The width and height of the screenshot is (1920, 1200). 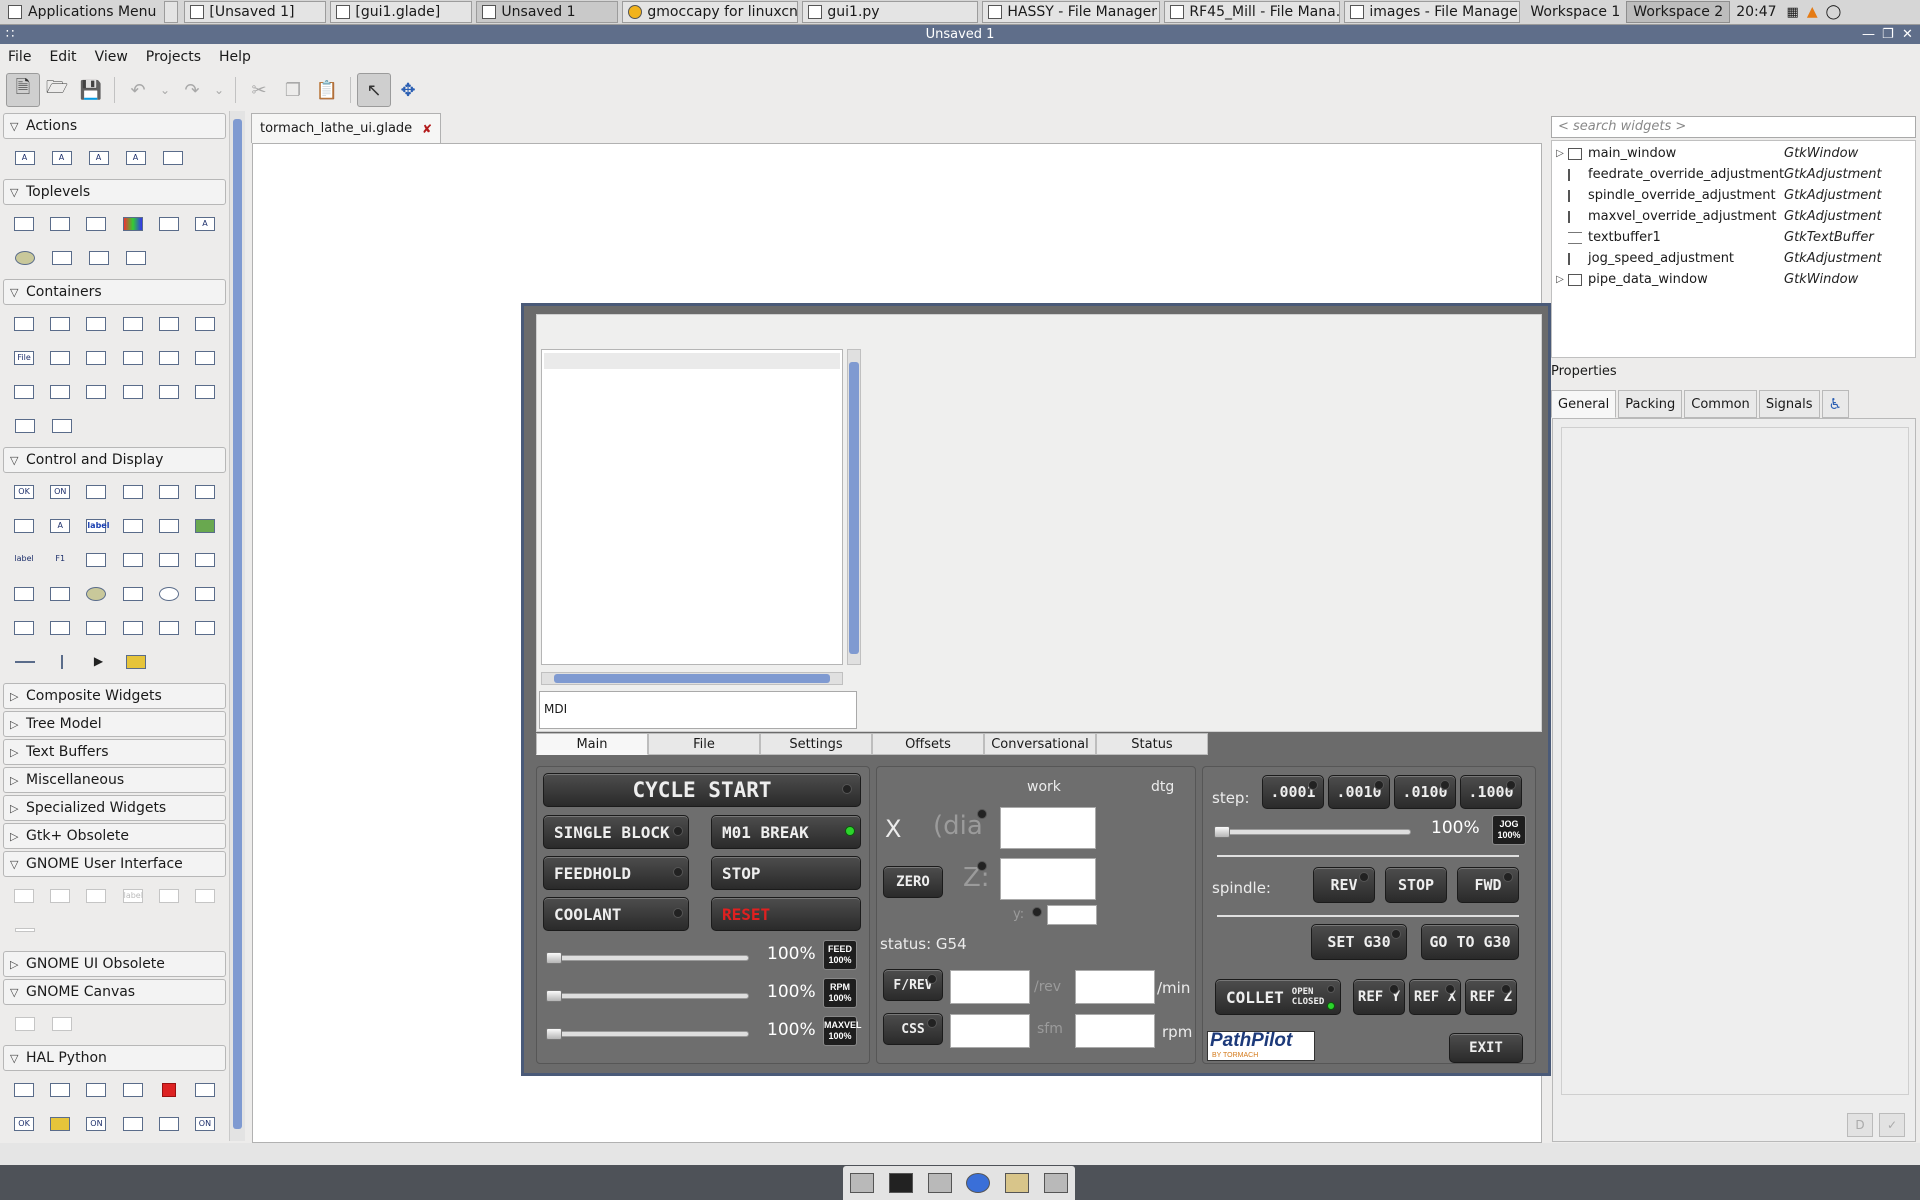 What do you see at coordinates (24, 1124) in the screenshot?
I see `hal-button-widget-icon: OK` at bounding box center [24, 1124].